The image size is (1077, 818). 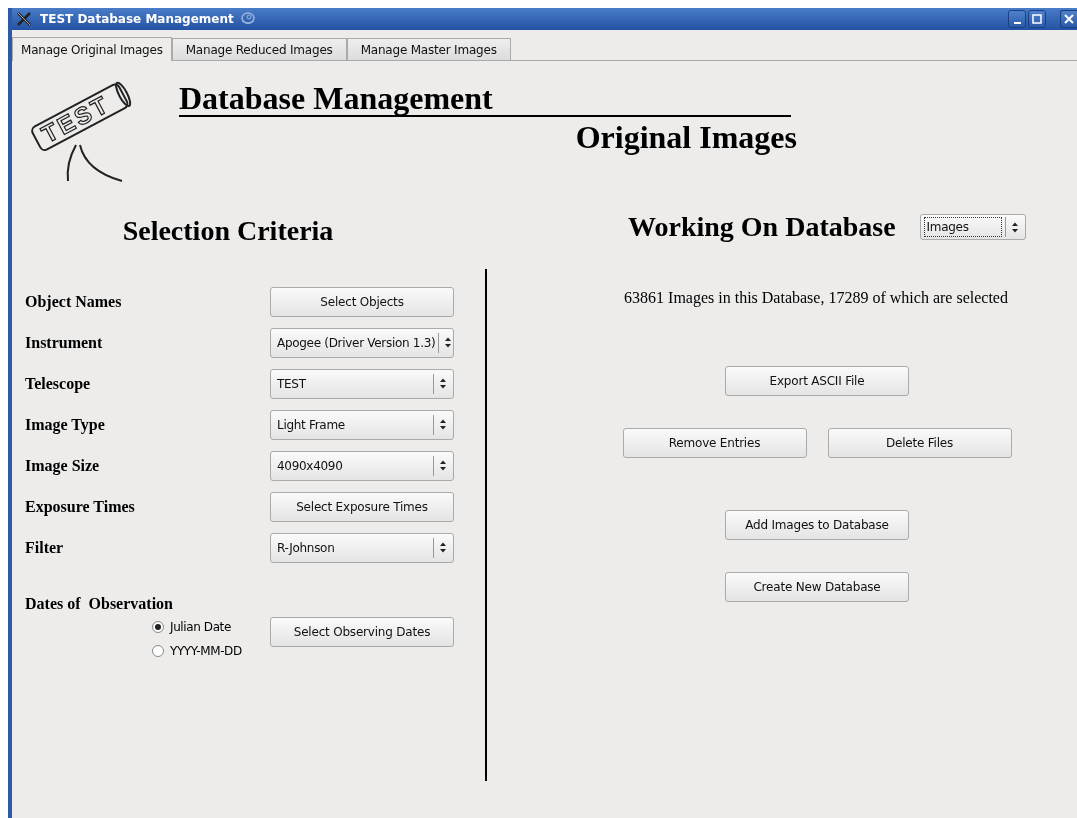 I want to click on select-button: Select Observing Dates, so click(x=362, y=632).